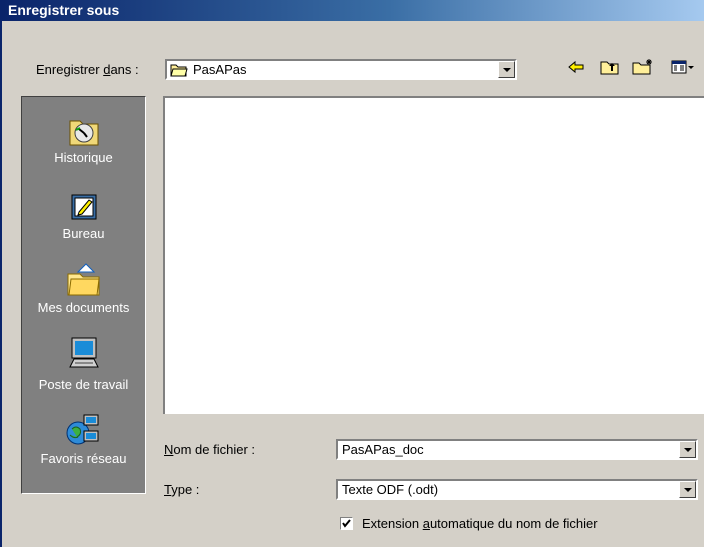 The width and height of the screenshot is (704, 547). Describe the element at coordinates (83, 207) in the screenshot. I see `desktop-icon` at that location.